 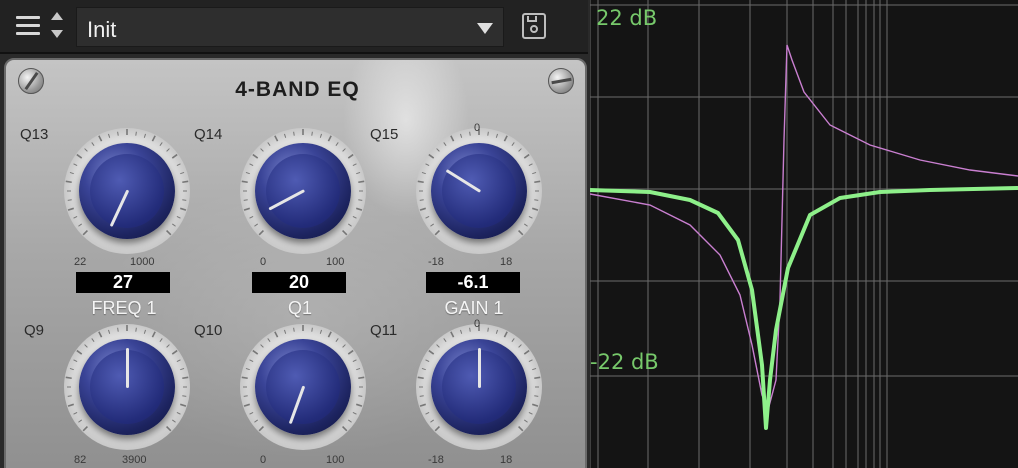 I want to click on preset-stepper, so click(x=57, y=26).